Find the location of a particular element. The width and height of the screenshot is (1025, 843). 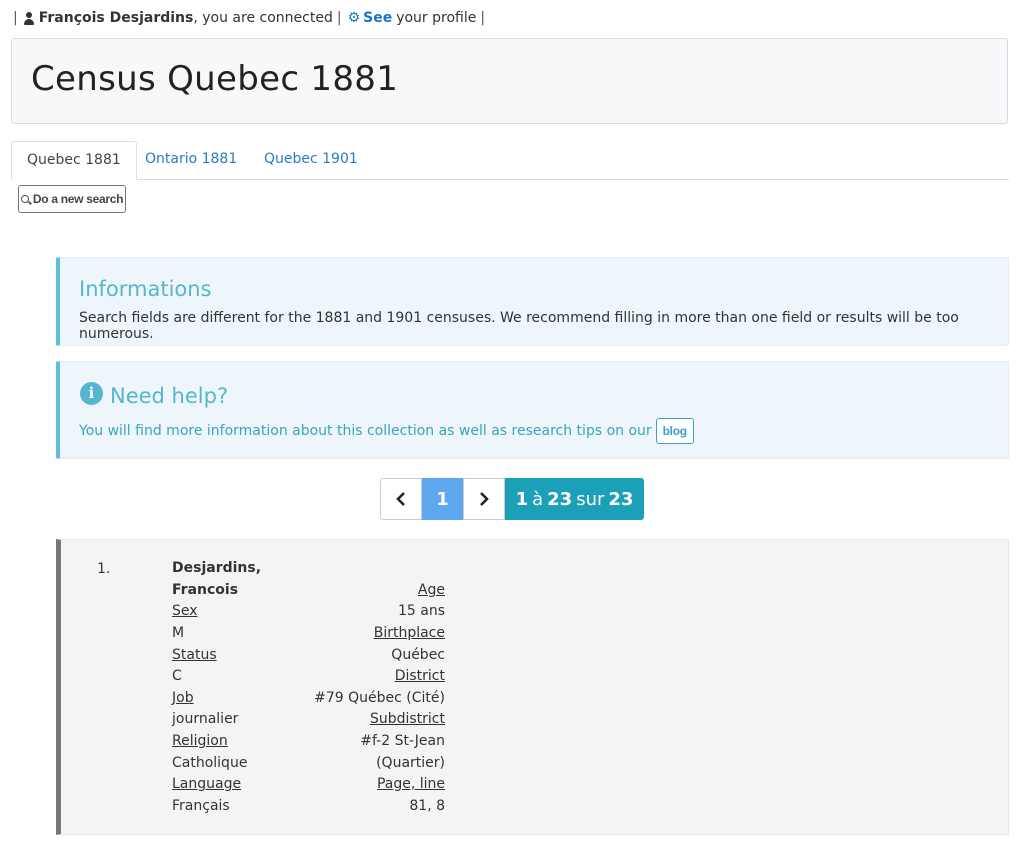

count-of-word: sur is located at coordinates (590, 499).